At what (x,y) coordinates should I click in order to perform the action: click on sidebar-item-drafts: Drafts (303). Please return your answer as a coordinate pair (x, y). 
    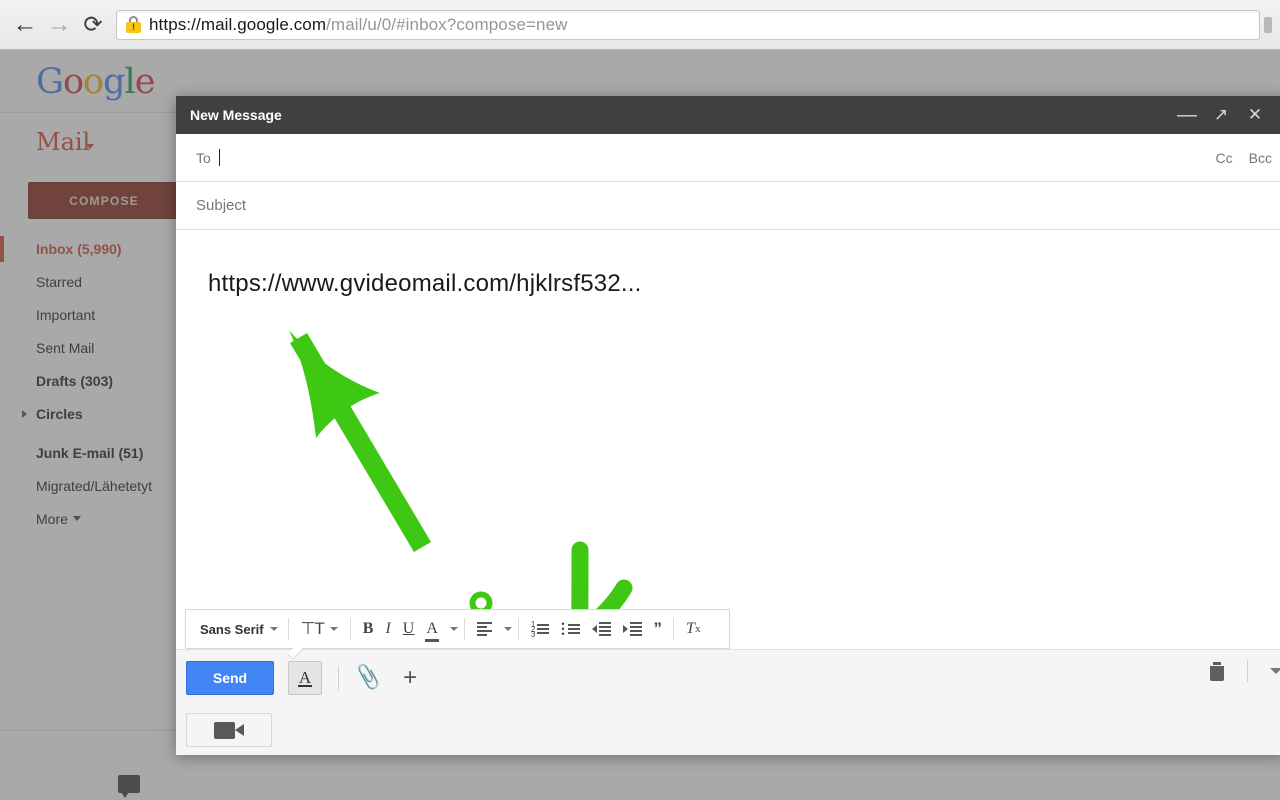
    Looking at the image, I should click on (95, 380).